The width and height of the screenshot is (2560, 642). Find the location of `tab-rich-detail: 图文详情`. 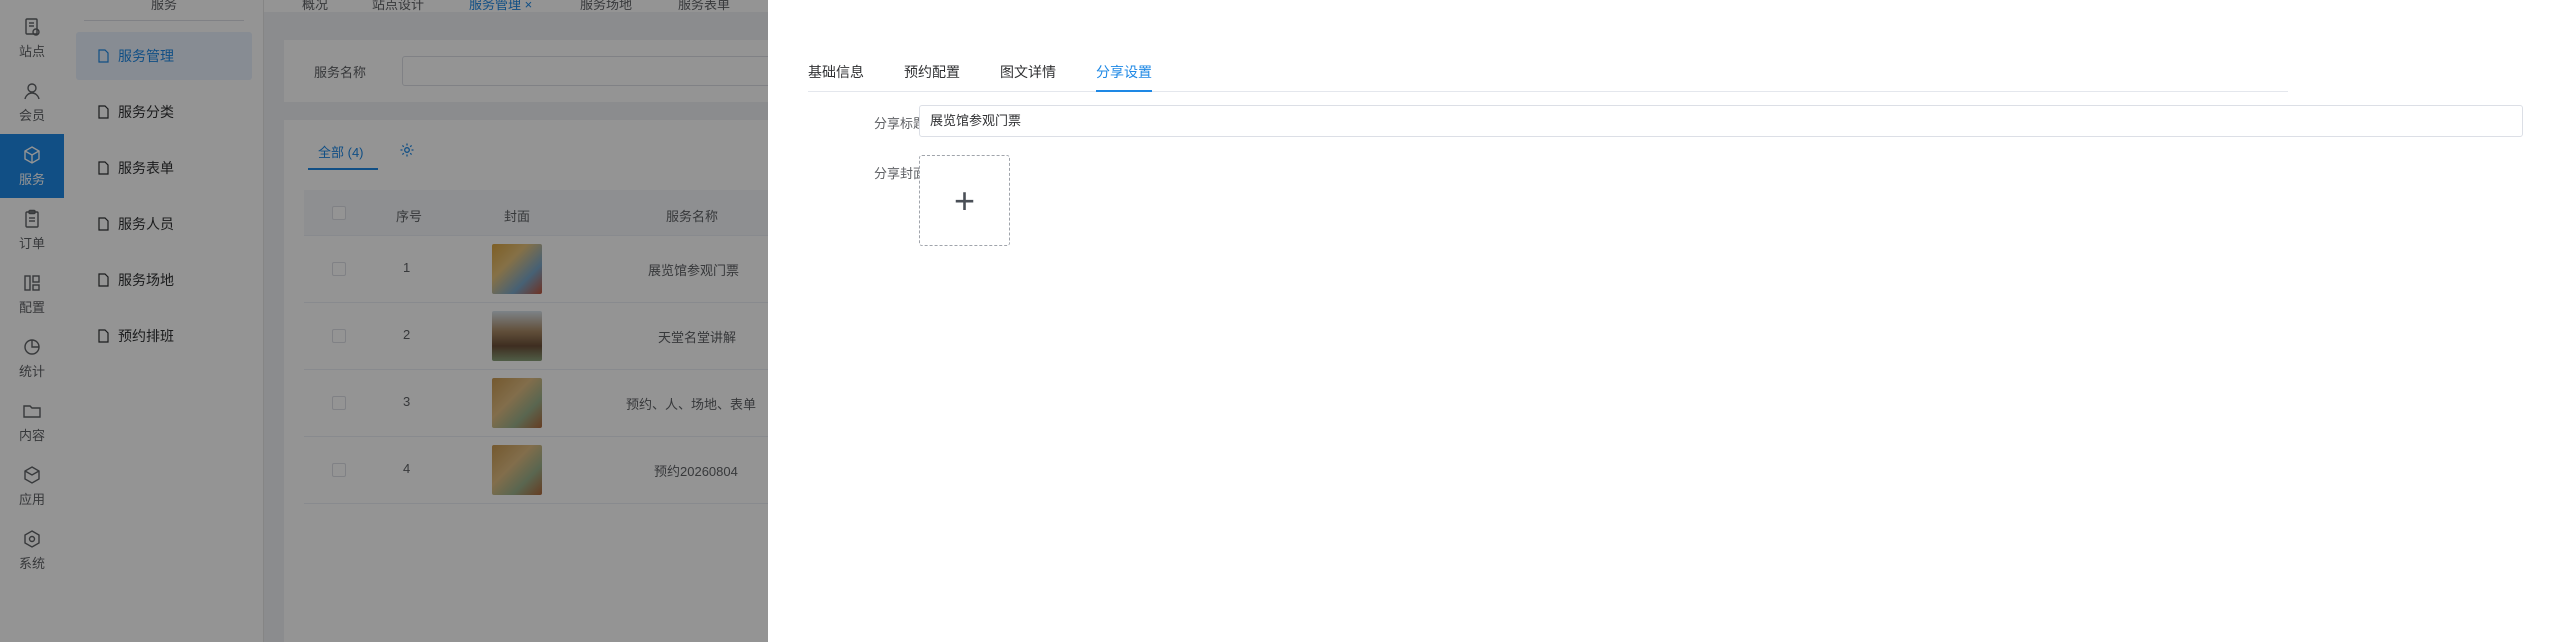

tab-rich-detail: 图文详情 is located at coordinates (1028, 77).